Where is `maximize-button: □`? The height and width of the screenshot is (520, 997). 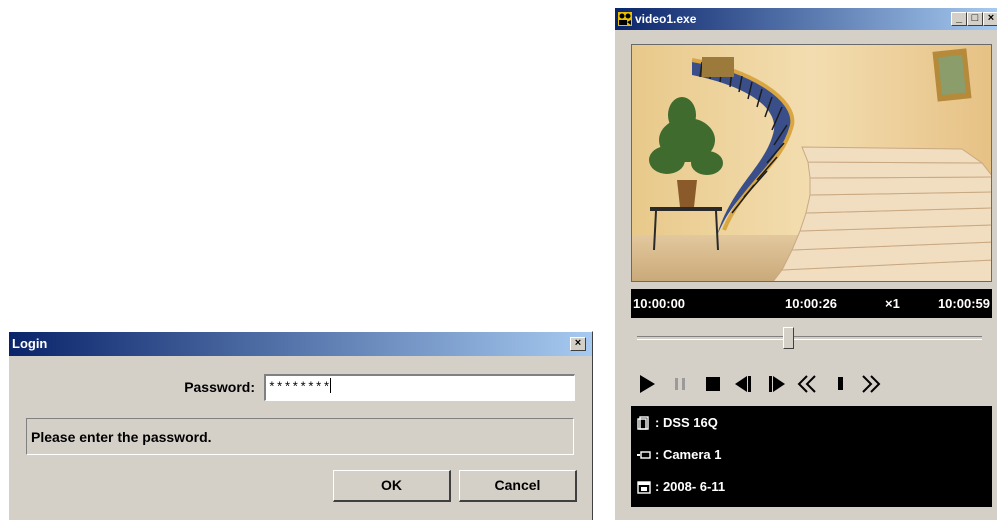 maximize-button: □ is located at coordinates (975, 19).